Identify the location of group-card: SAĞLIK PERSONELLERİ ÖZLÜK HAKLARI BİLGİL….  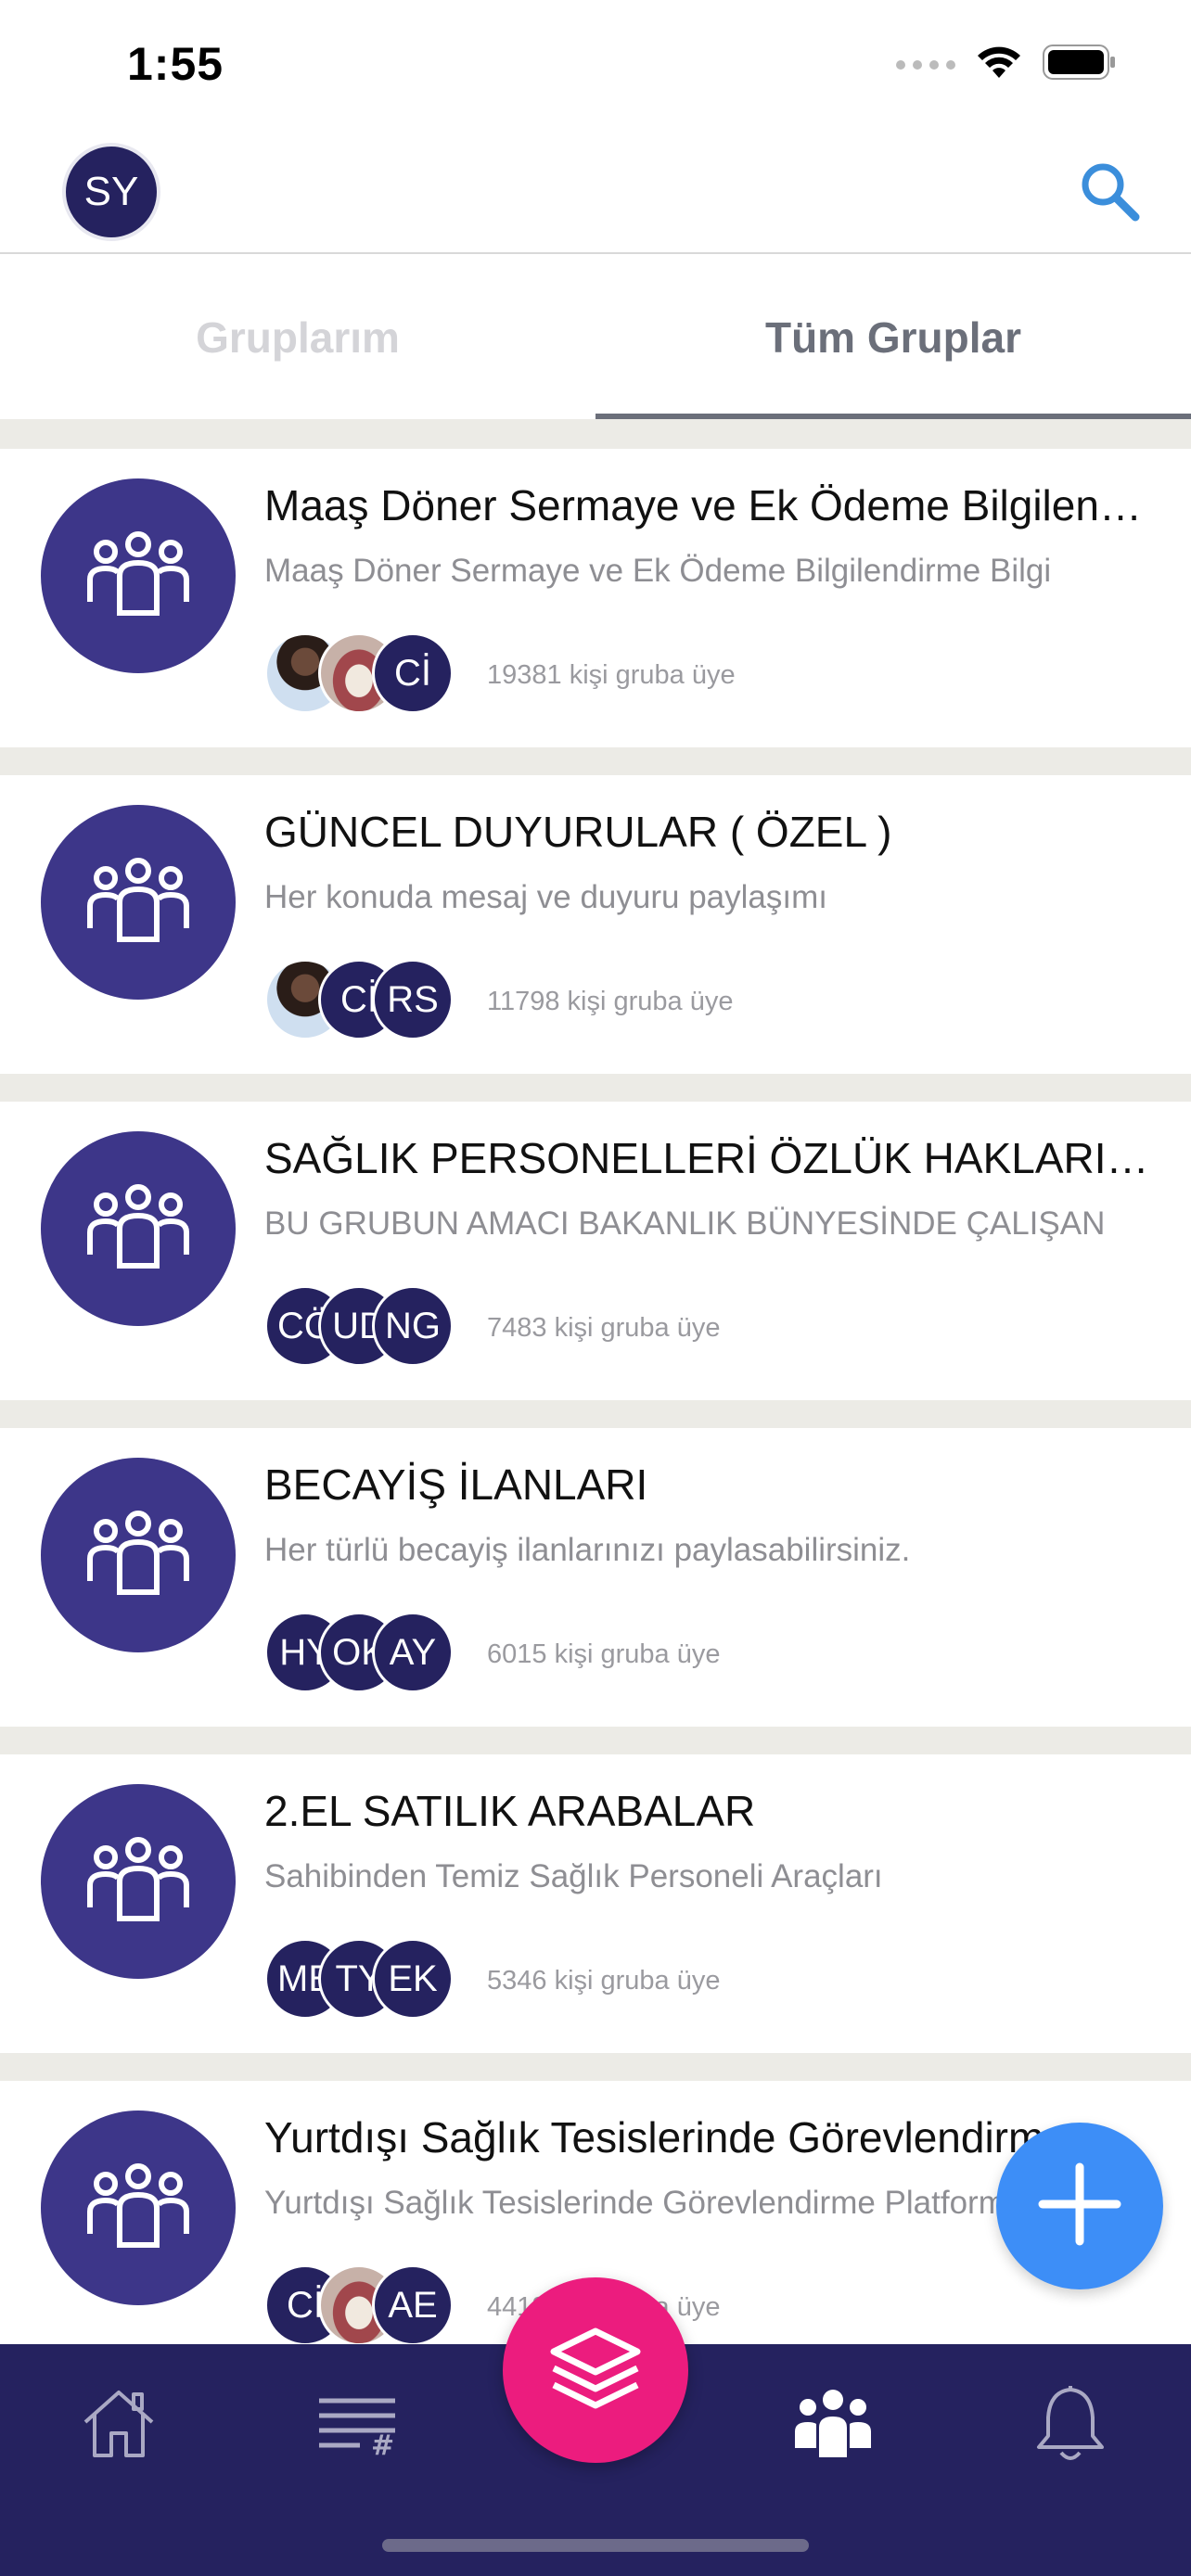
(595, 1251).